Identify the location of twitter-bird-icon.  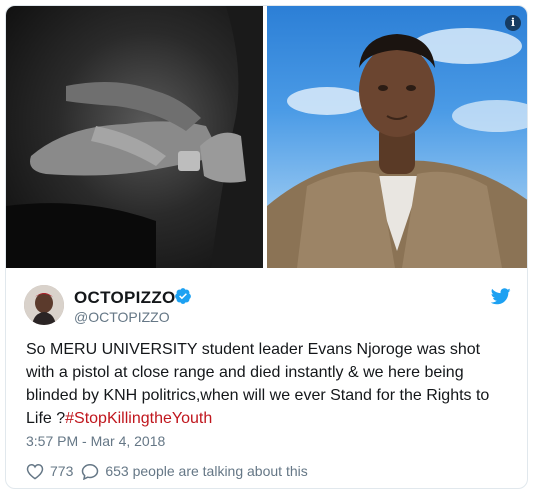
(501, 296).